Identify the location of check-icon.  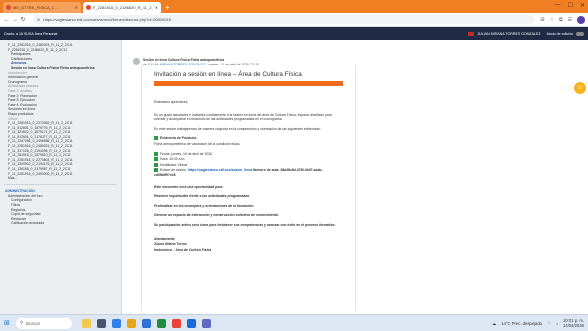
(156, 138).